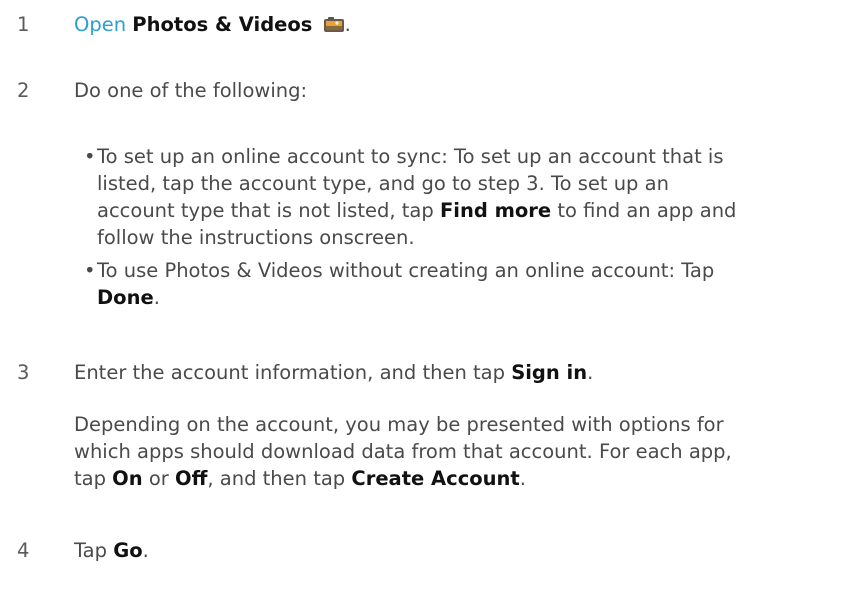 The width and height of the screenshot is (848, 590). What do you see at coordinates (549, 372) in the screenshot?
I see `sign-in-label: Sign in` at bounding box center [549, 372].